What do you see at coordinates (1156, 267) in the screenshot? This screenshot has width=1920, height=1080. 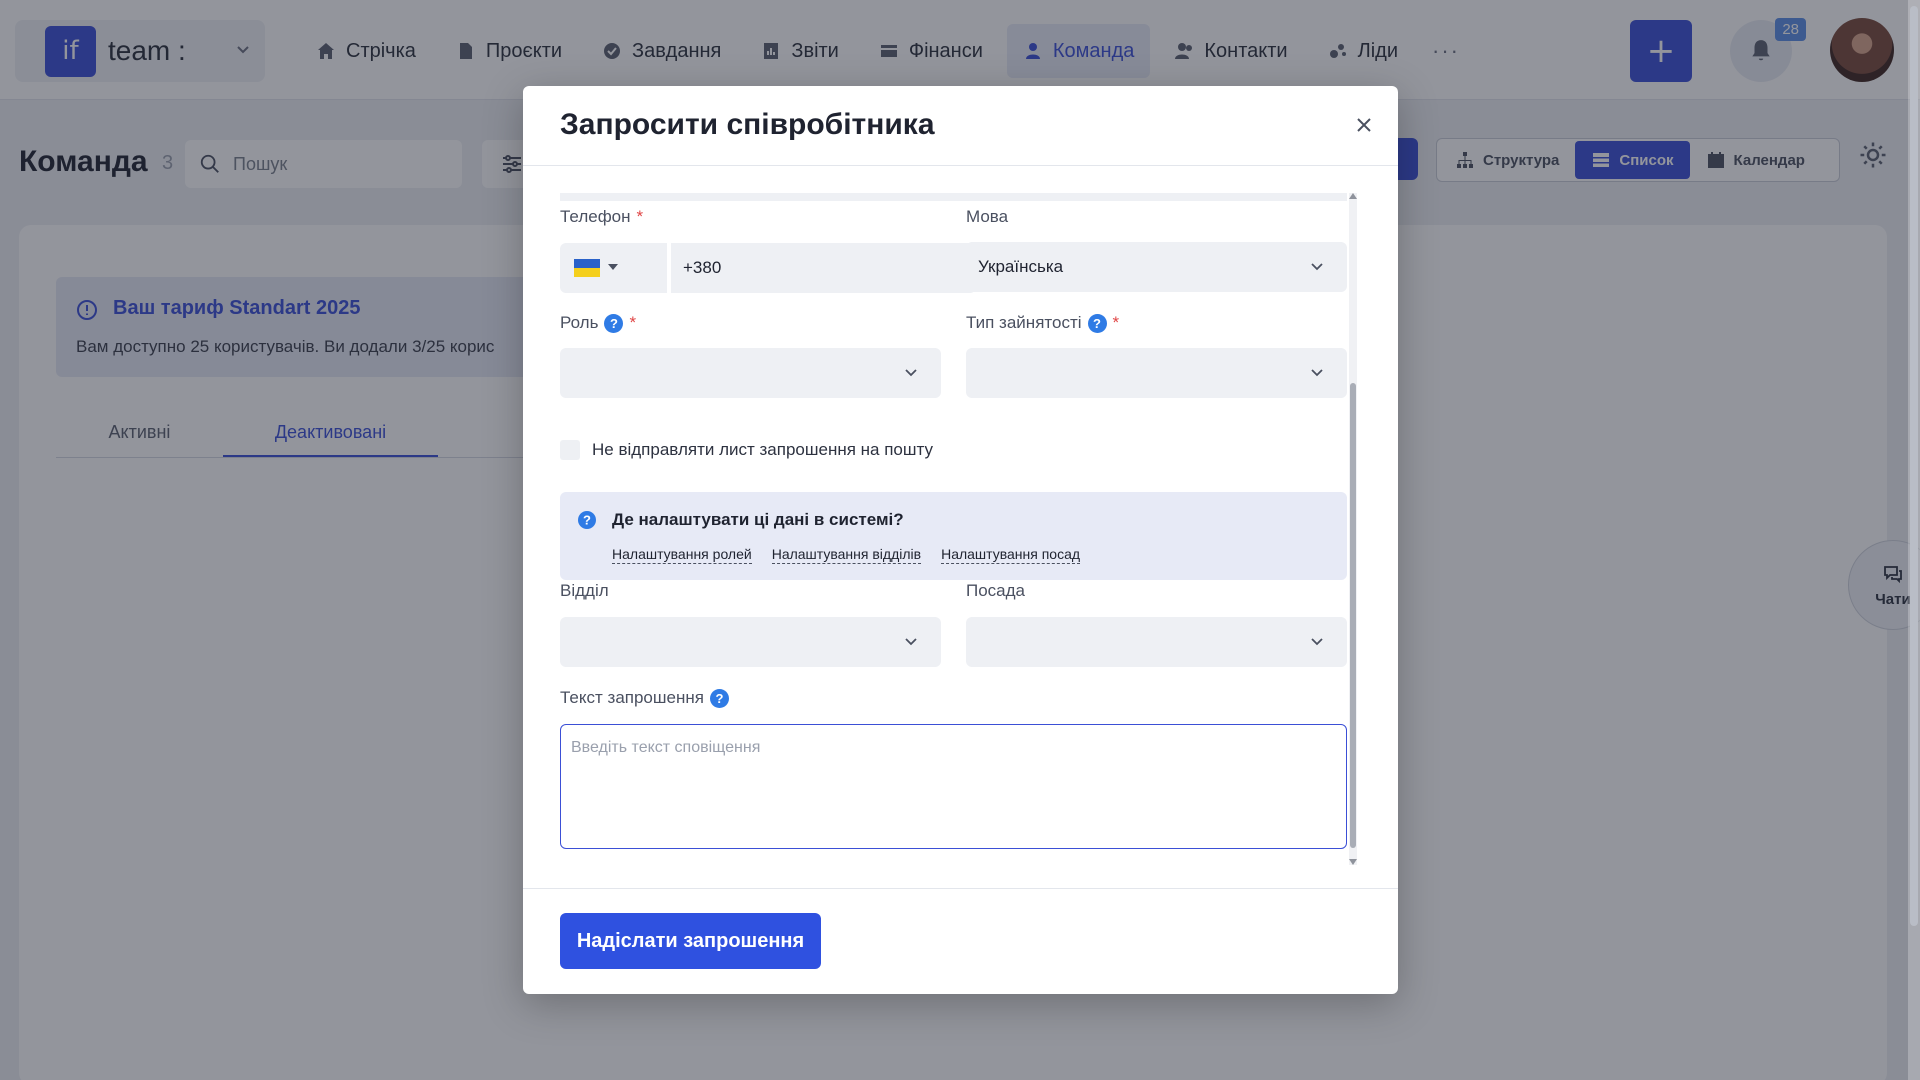 I see `language-select: Українська` at bounding box center [1156, 267].